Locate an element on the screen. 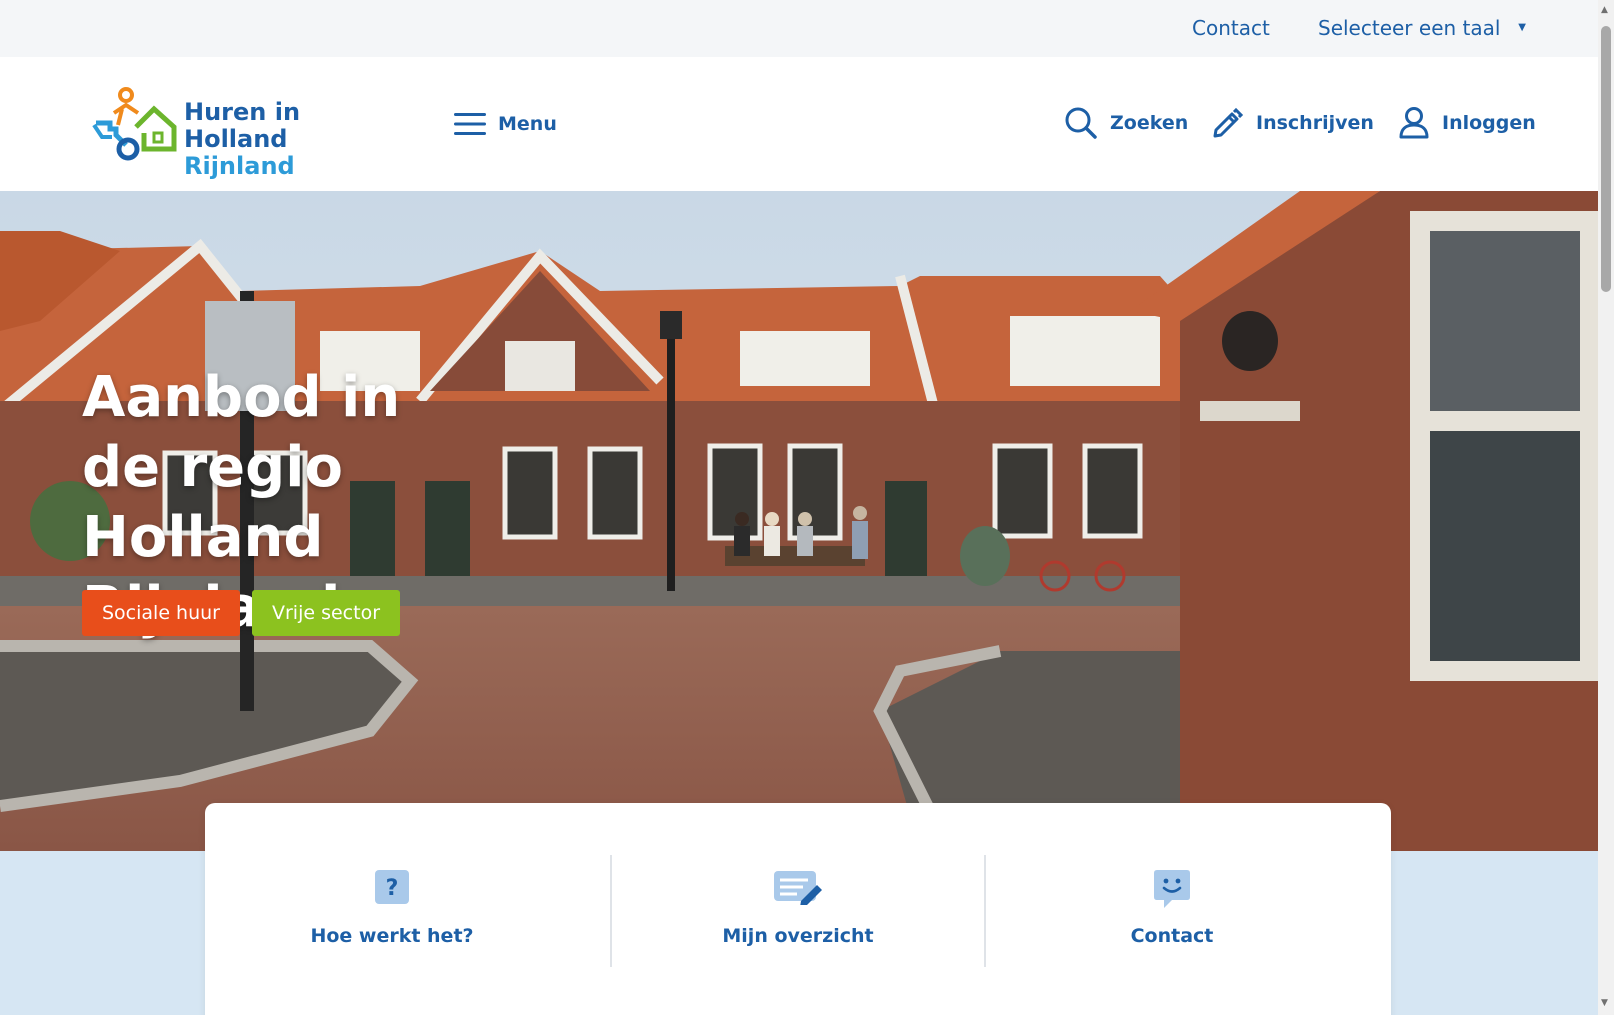 The width and height of the screenshot is (1614, 1015). signup-button: Inschrijven is located at coordinates (1292, 123).